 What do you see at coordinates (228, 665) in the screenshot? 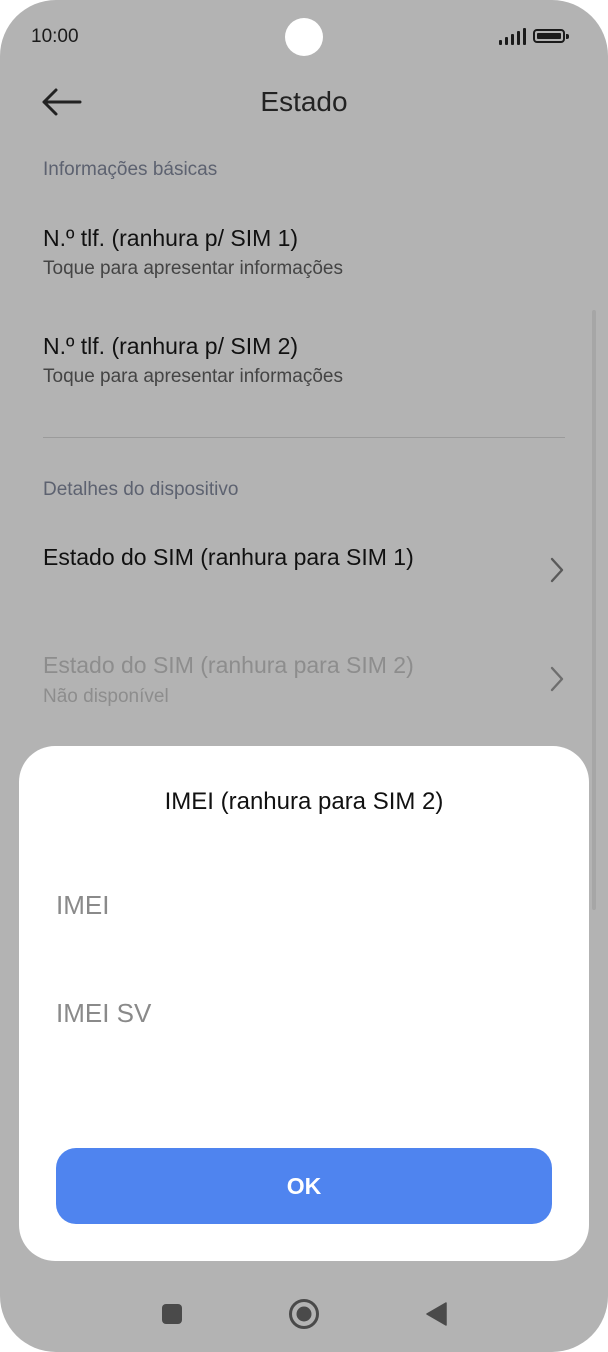
I see `list-item-title: Estado do SIM (ranhura para SIM 2)` at bounding box center [228, 665].